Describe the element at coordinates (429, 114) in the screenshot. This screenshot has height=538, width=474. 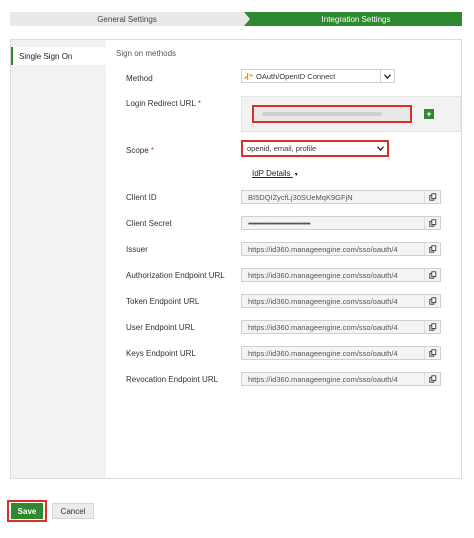
I see `add-redirect-url-button: +` at that location.